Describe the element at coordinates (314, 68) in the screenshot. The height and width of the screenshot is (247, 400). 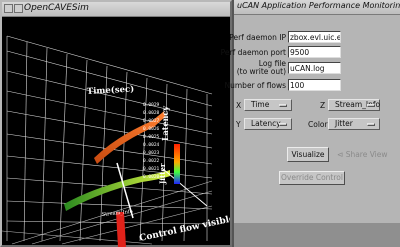
I see `log-file-input: uCAN.log` at that location.